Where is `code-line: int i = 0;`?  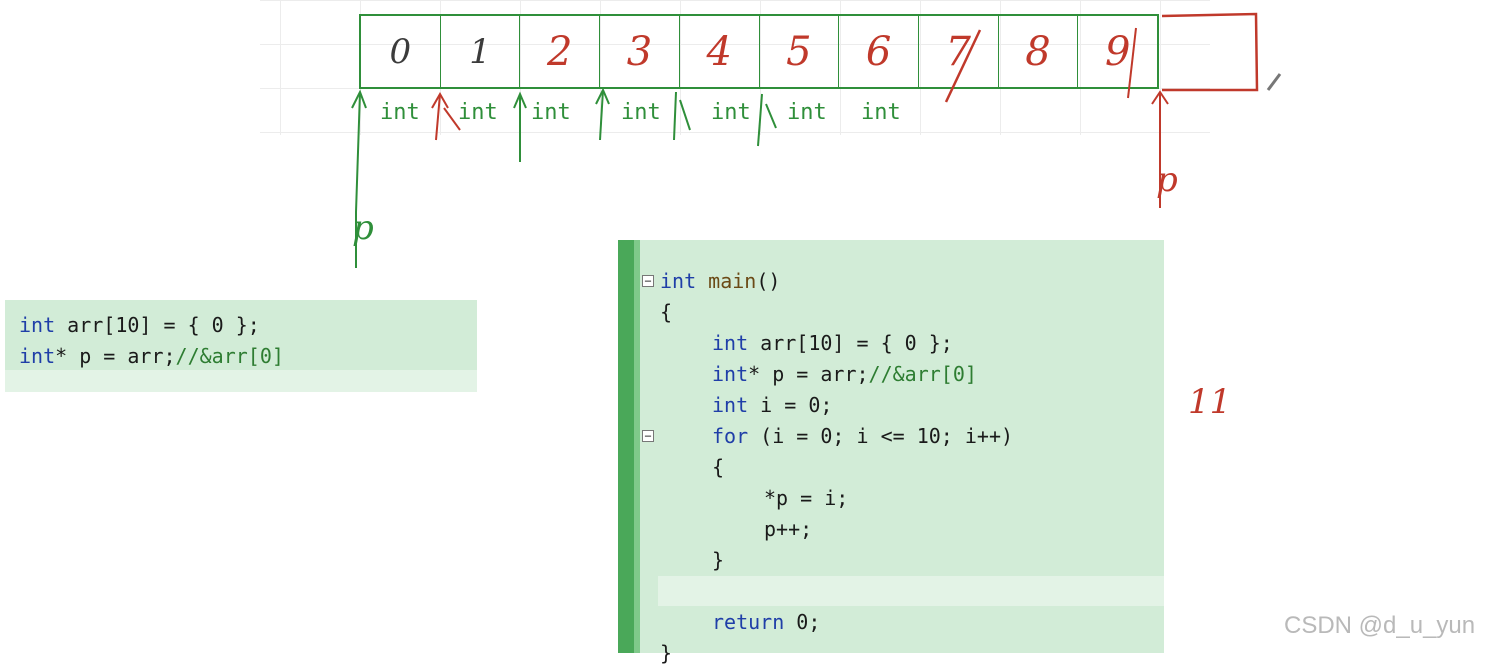 code-line: int i = 0; is located at coordinates (772, 405).